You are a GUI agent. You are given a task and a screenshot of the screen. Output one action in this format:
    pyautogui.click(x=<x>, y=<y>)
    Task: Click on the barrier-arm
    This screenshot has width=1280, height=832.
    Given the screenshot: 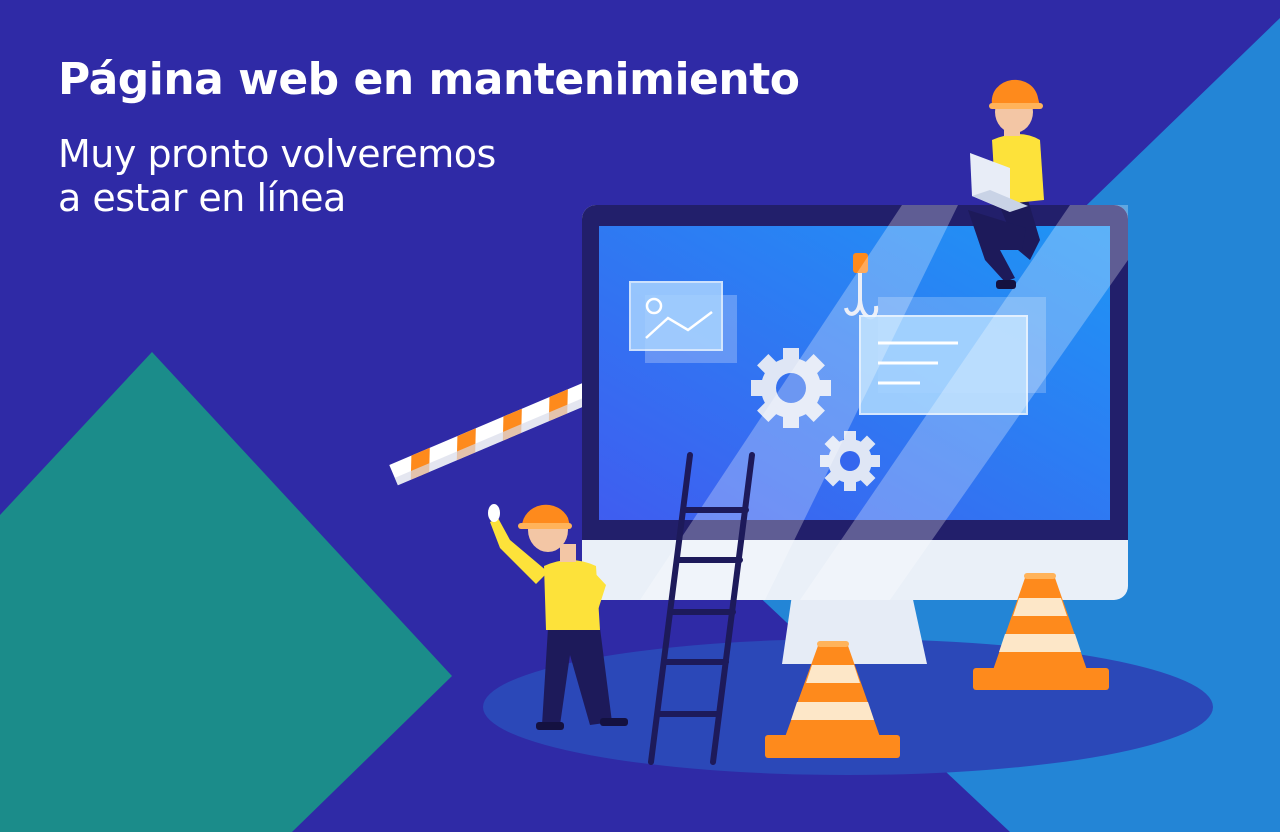 What is the action you would take?
    pyautogui.click(x=490, y=434)
    